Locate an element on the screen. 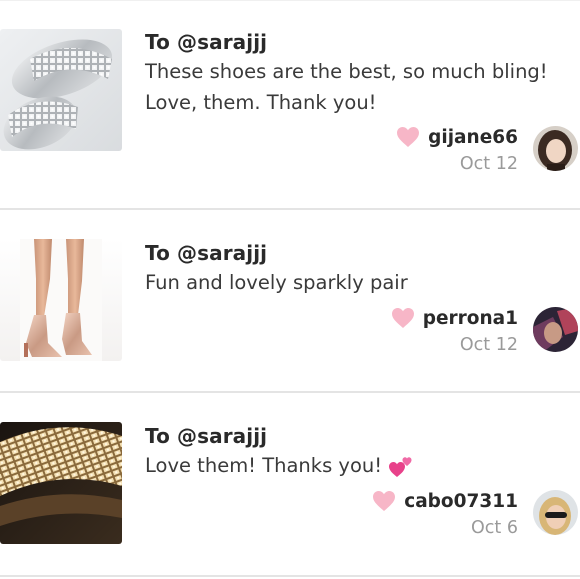  two-hearts-icon is located at coordinates (400, 466).